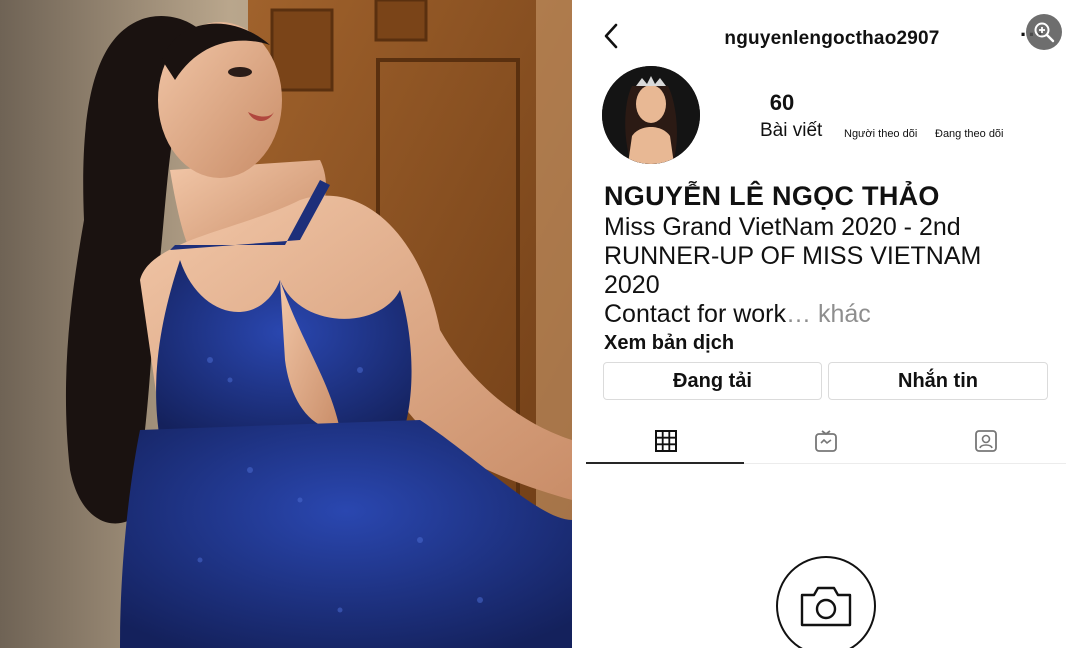  I want to click on grid-icon, so click(666, 441).